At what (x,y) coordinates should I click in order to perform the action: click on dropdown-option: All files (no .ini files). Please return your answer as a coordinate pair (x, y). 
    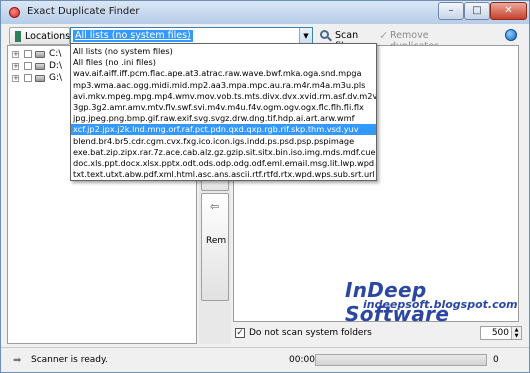
    Looking at the image, I should click on (223, 62).